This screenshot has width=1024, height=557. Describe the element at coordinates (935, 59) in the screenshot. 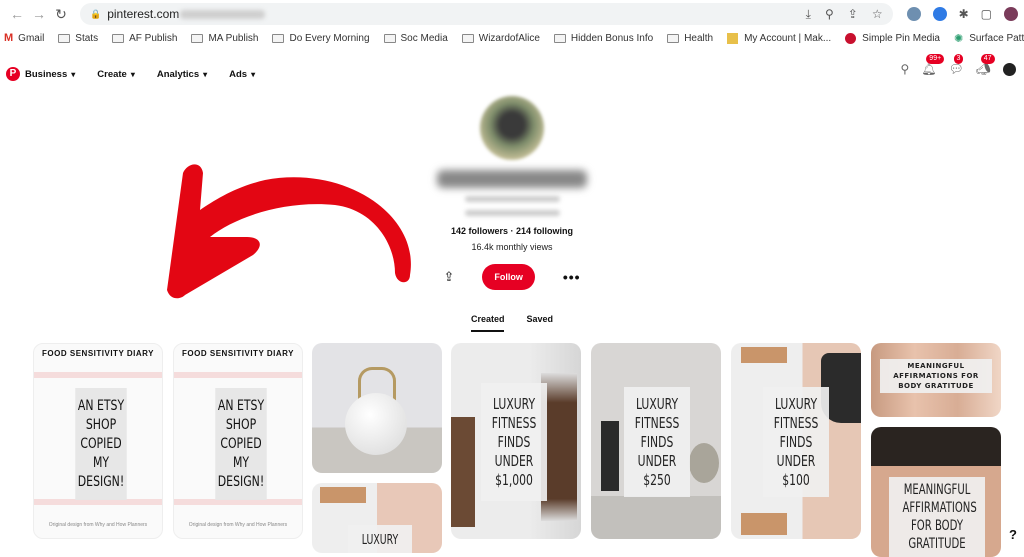

I see `notification-badge: 99+` at that location.